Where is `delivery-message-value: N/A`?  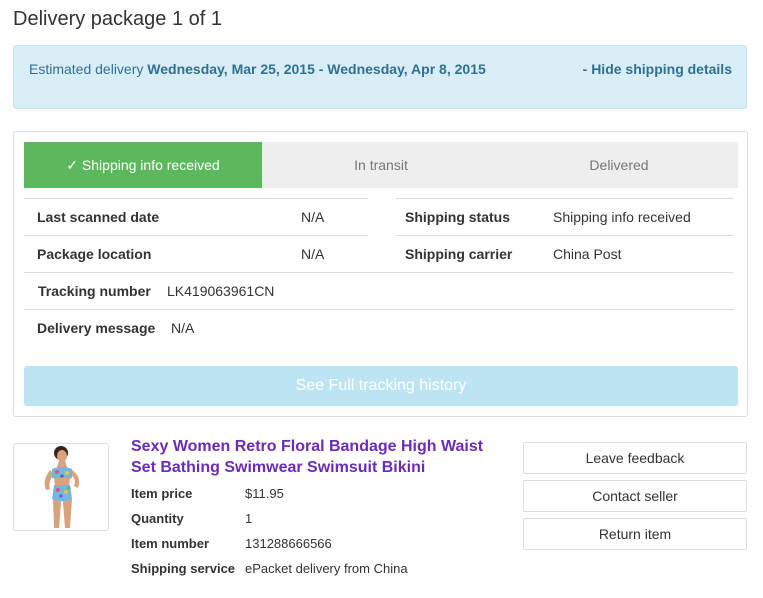
delivery-message-value: N/A is located at coordinates (183, 328).